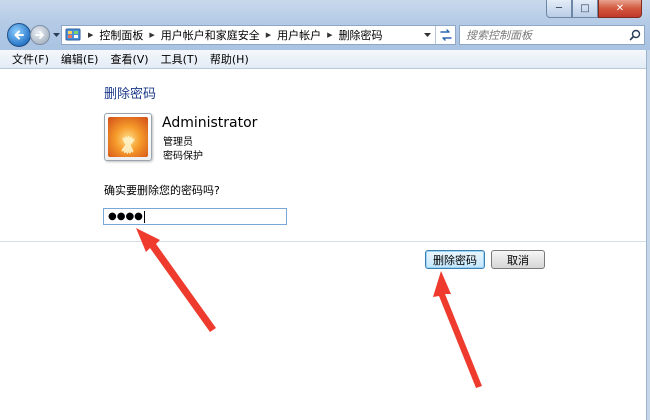 The height and width of the screenshot is (420, 650). What do you see at coordinates (585, 9) in the screenshot?
I see `maximize-button: □` at bounding box center [585, 9].